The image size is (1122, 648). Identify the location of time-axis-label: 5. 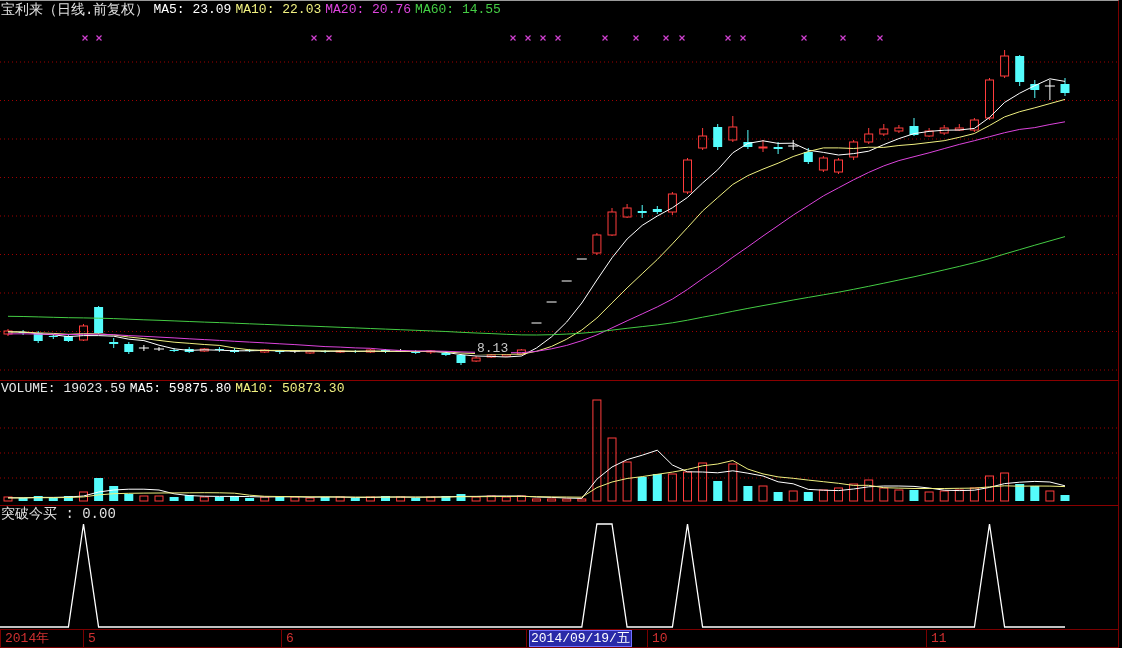
(92, 638).